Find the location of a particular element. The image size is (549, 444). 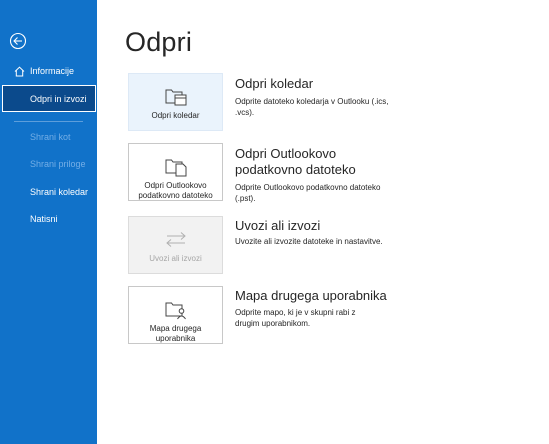

sidebar-item-label: Informacije is located at coordinates (52, 71).